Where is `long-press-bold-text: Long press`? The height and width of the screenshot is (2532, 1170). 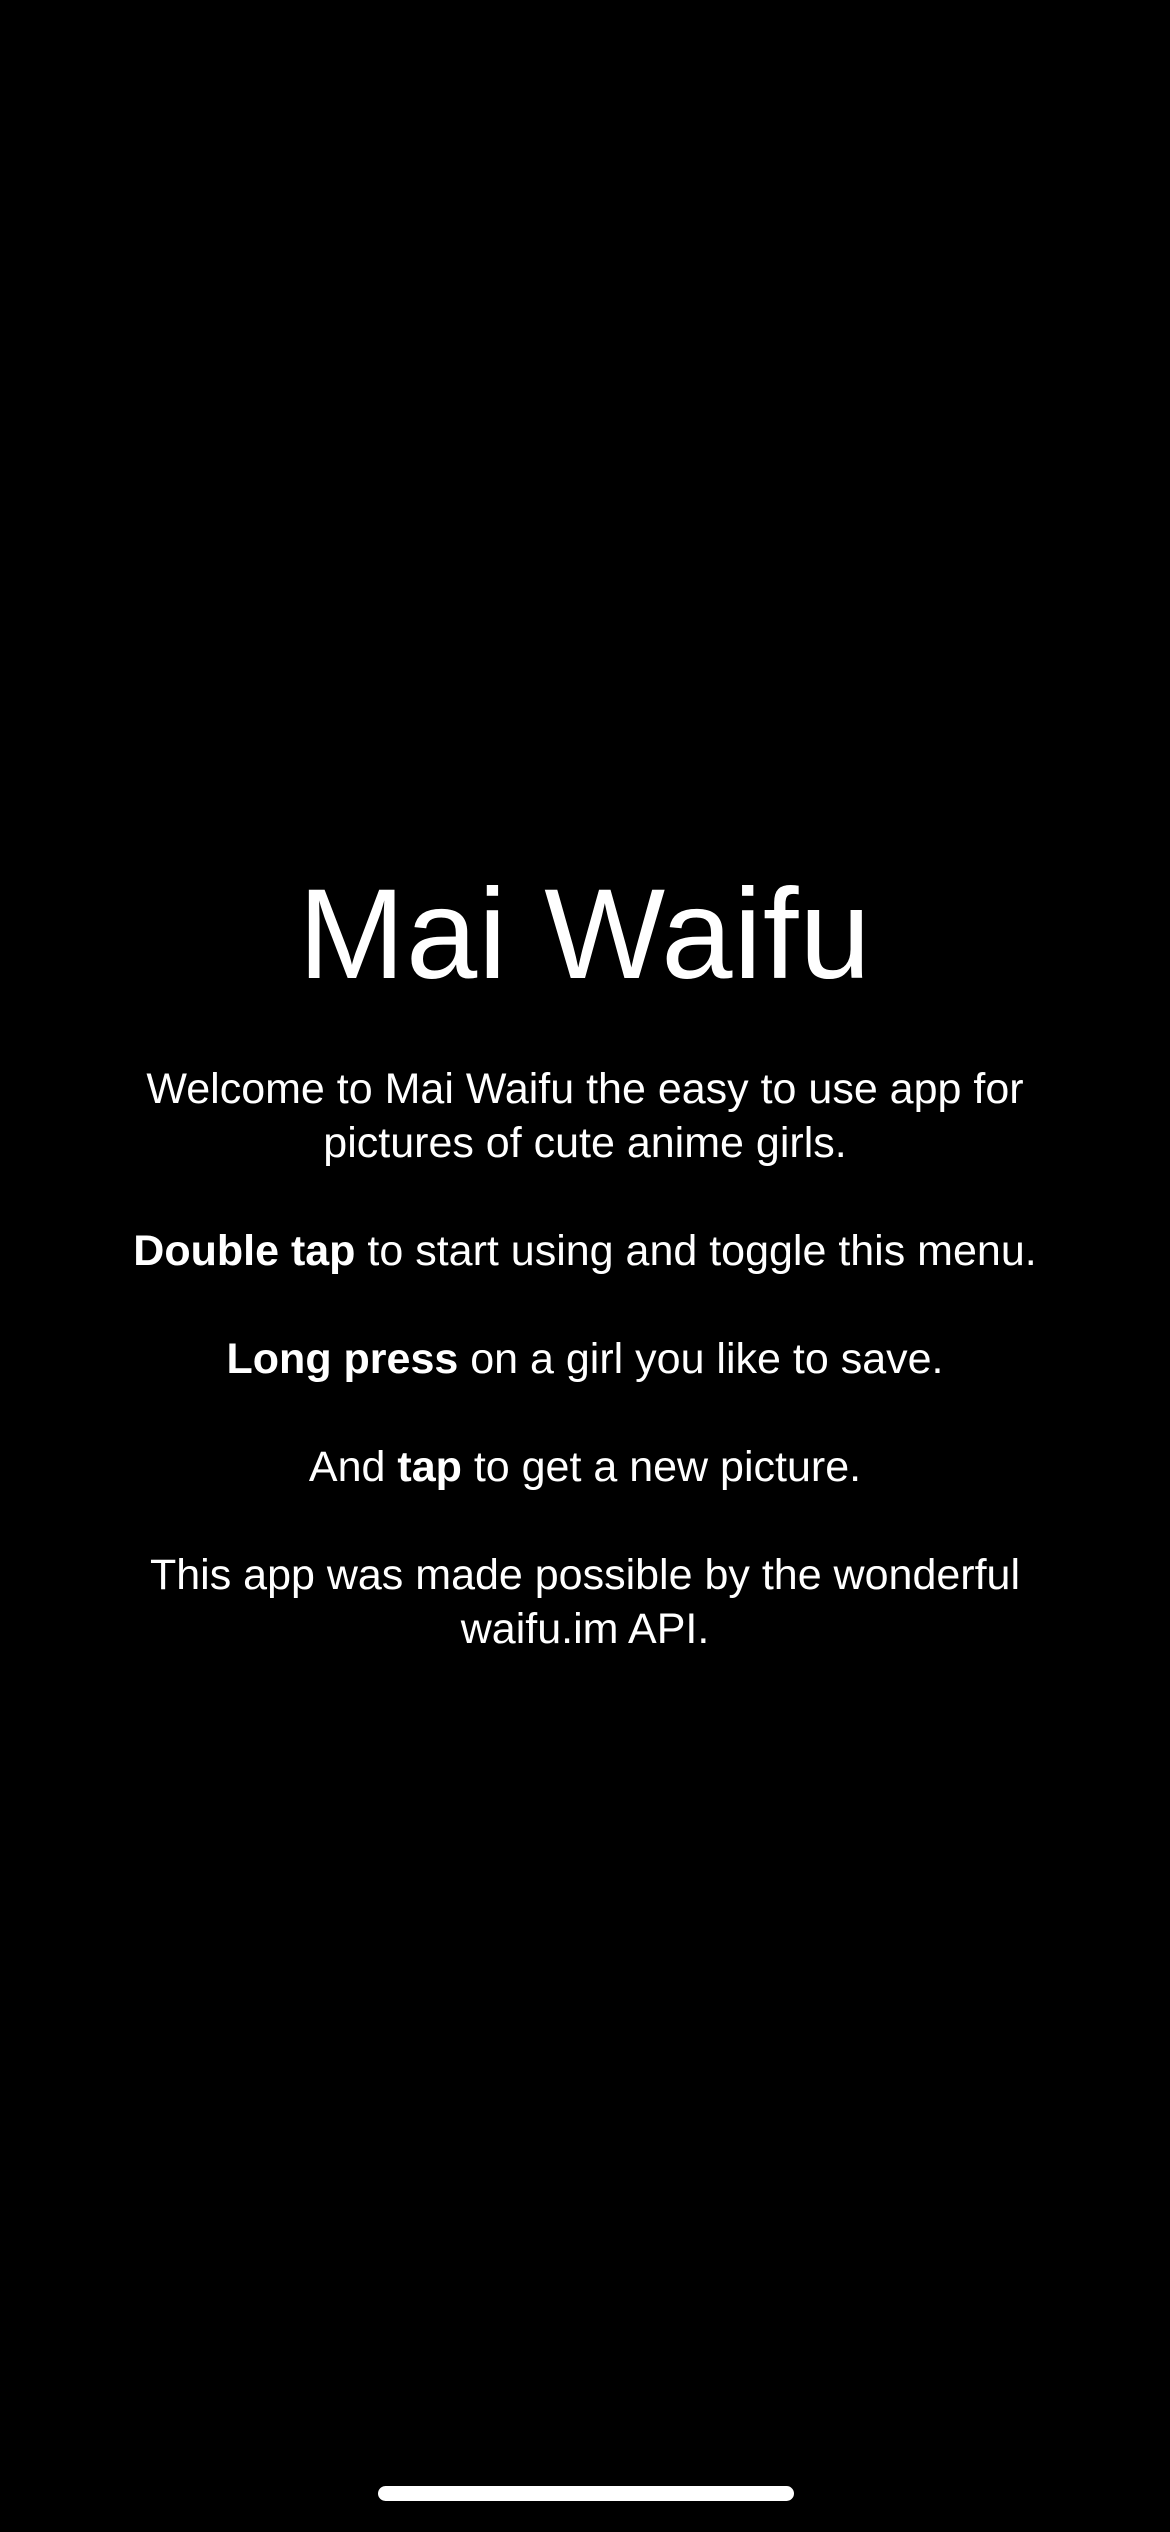
long-press-bold-text: Long press is located at coordinates (342, 1359).